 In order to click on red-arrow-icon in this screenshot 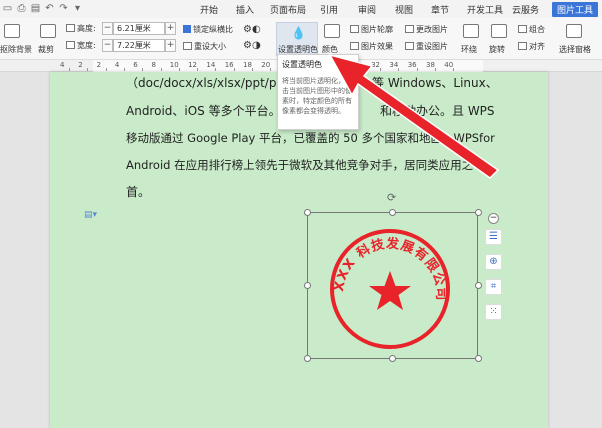, I will do `click(414, 116)`.